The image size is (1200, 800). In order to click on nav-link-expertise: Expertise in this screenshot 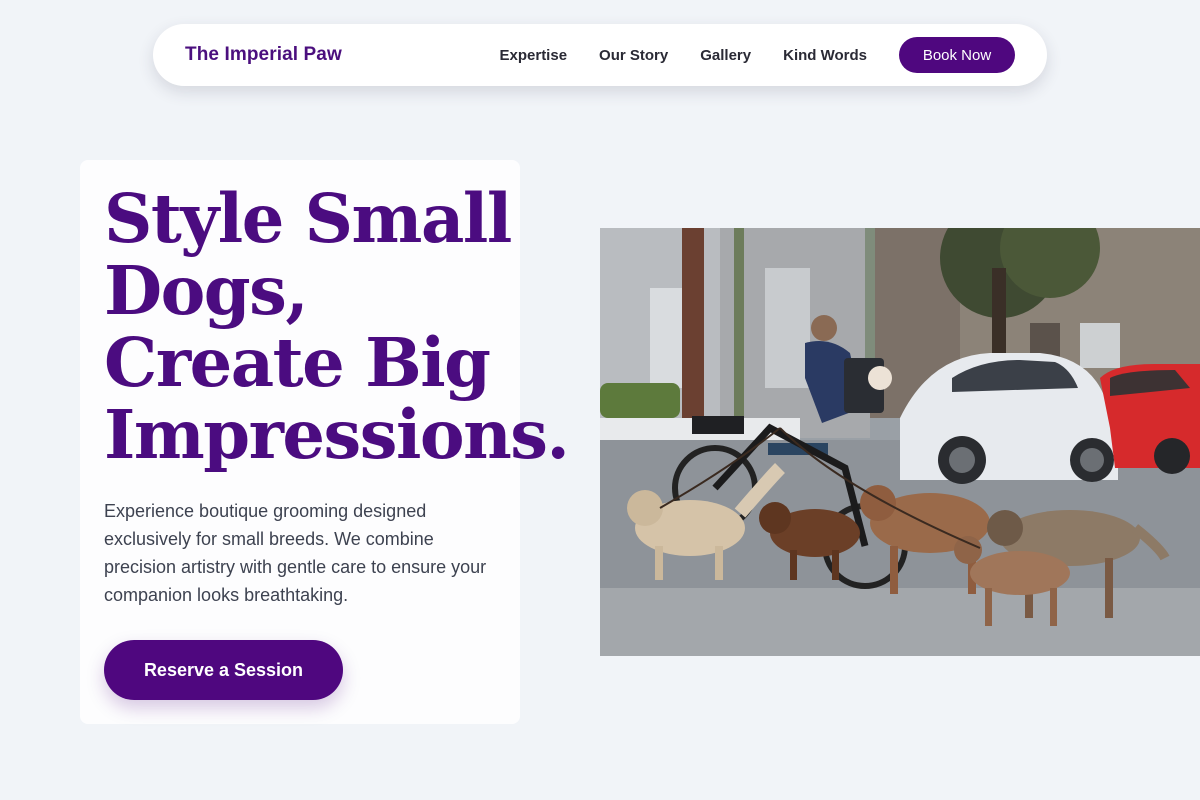, I will do `click(534, 55)`.